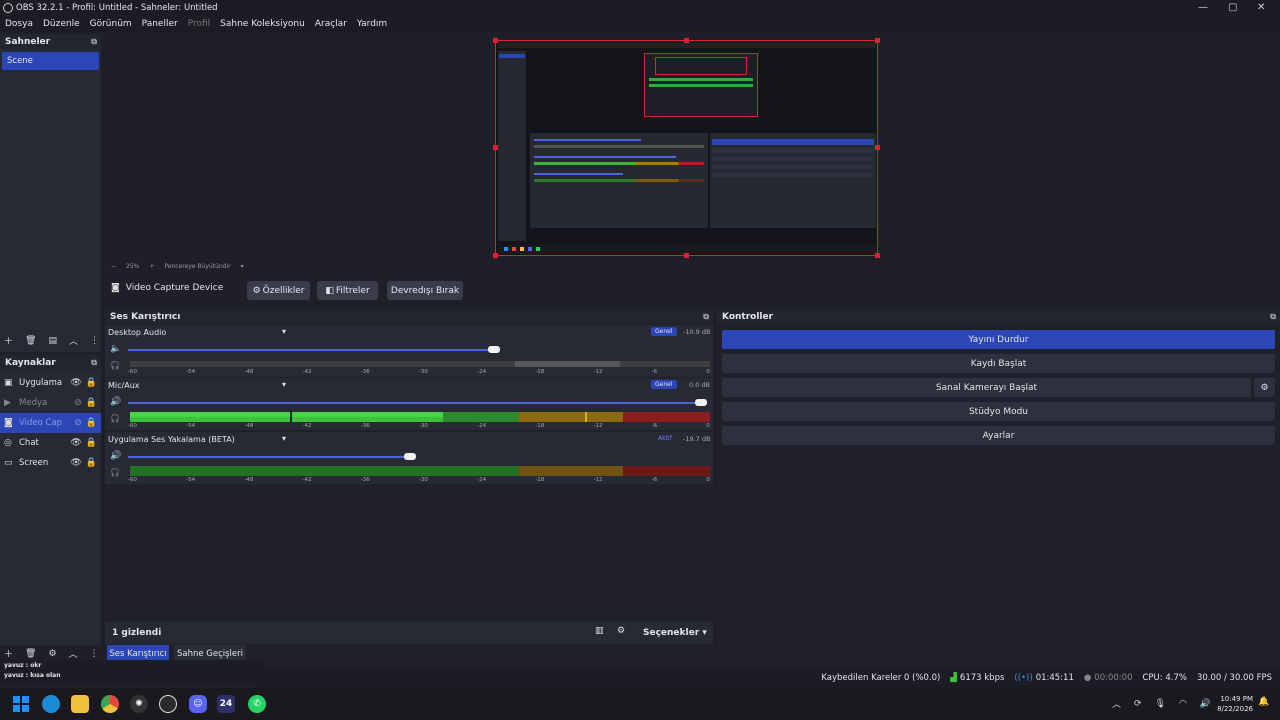 Image resolution: width=1280 pixels, height=720 pixels. Describe the element at coordinates (226, 704) in the screenshot. I see `app-24-icon: 24` at that location.